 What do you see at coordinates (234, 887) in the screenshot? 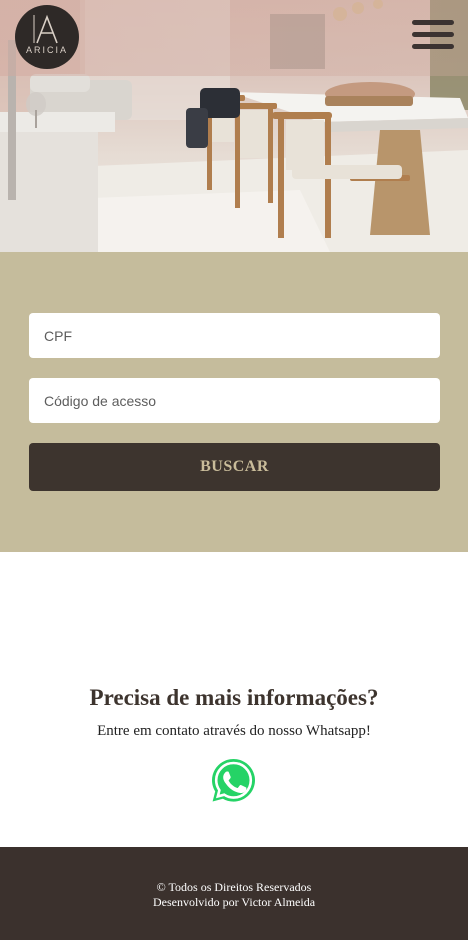
I see `copyright-text: © Todos os Direitos Reservados` at bounding box center [234, 887].